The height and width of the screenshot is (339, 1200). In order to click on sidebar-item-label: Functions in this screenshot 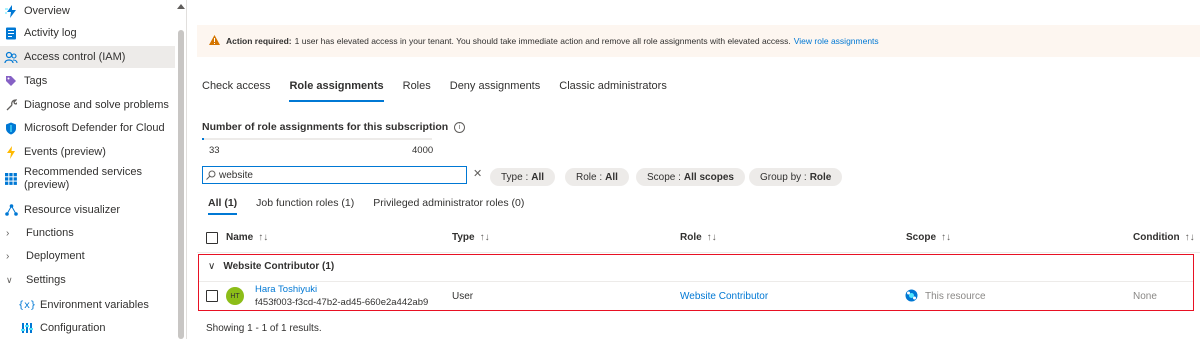, I will do `click(50, 233)`.